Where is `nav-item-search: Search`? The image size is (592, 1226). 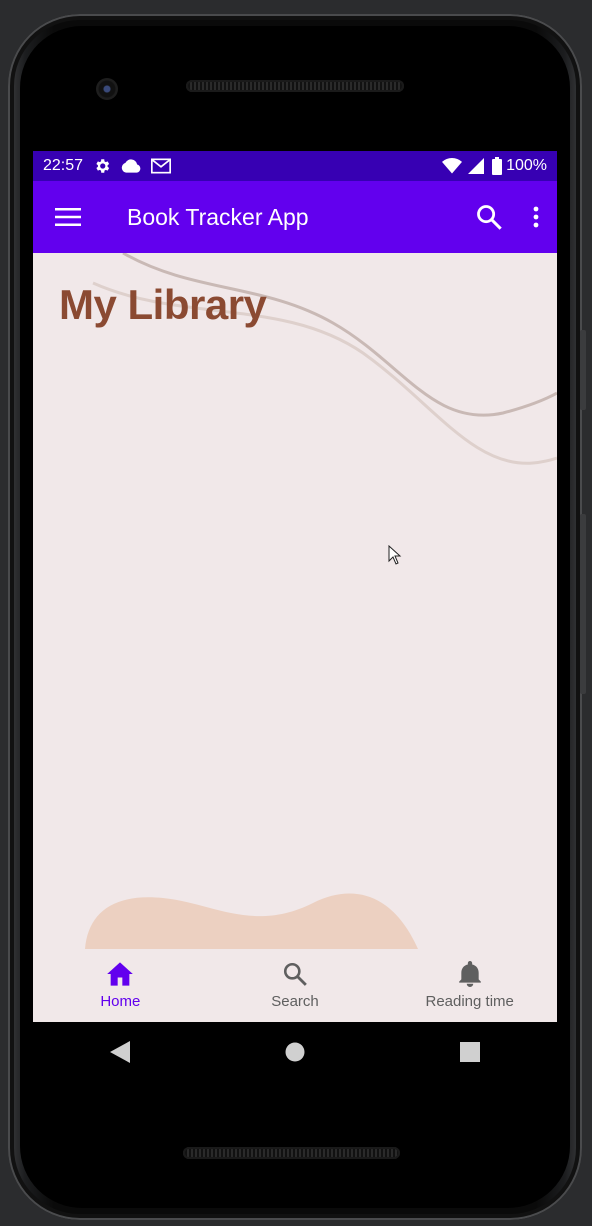 nav-item-search: Search is located at coordinates (295, 985).